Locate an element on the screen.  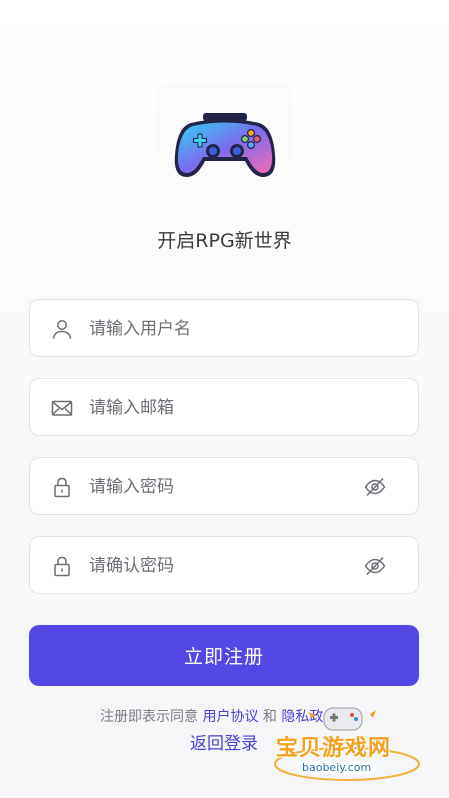
gamepad-icon is located at coordinates (224, 144).